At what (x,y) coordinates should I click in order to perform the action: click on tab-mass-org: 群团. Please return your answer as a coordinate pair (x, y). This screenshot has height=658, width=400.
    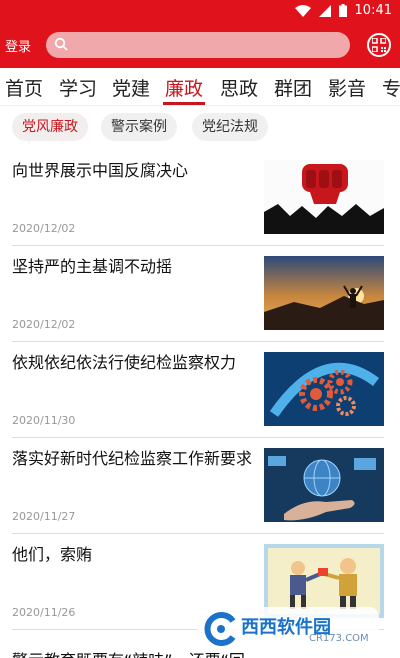
    Looking at the image, I should click on (293, 87).